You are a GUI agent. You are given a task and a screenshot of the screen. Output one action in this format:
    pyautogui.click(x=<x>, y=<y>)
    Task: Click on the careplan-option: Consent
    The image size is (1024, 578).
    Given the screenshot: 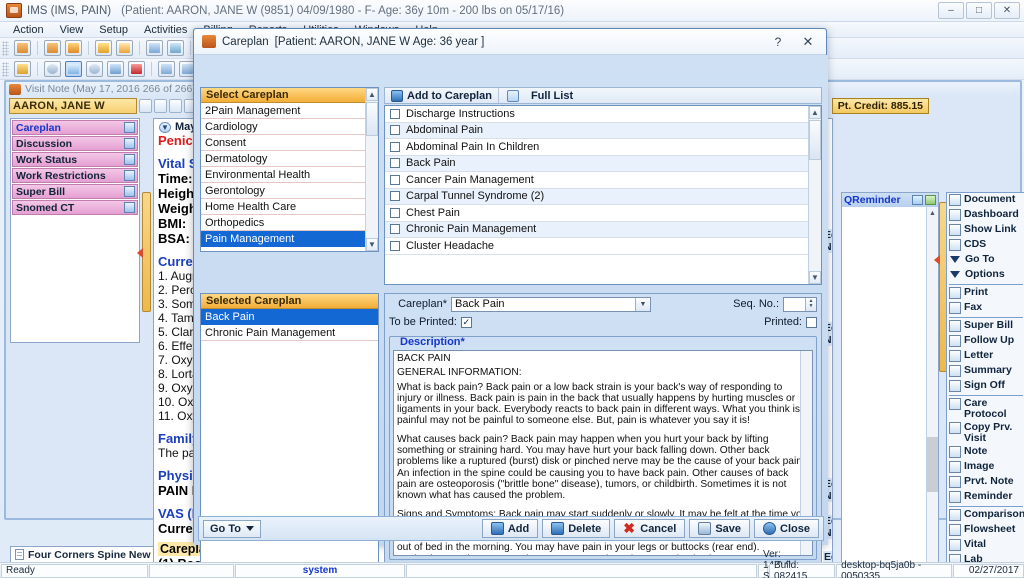 What is the action you would take?
    pyautogui.click(x=289, y=143)
    